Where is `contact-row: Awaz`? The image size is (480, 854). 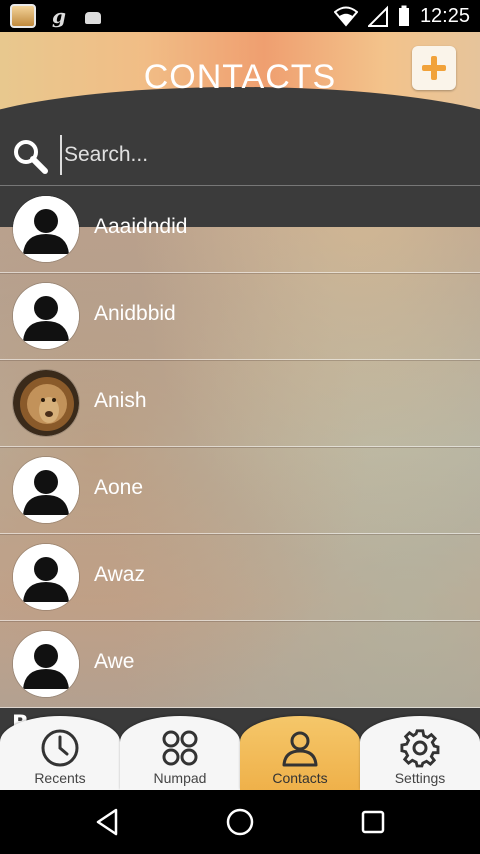
contact-row: Awaz is located at coordinates (240, 578).